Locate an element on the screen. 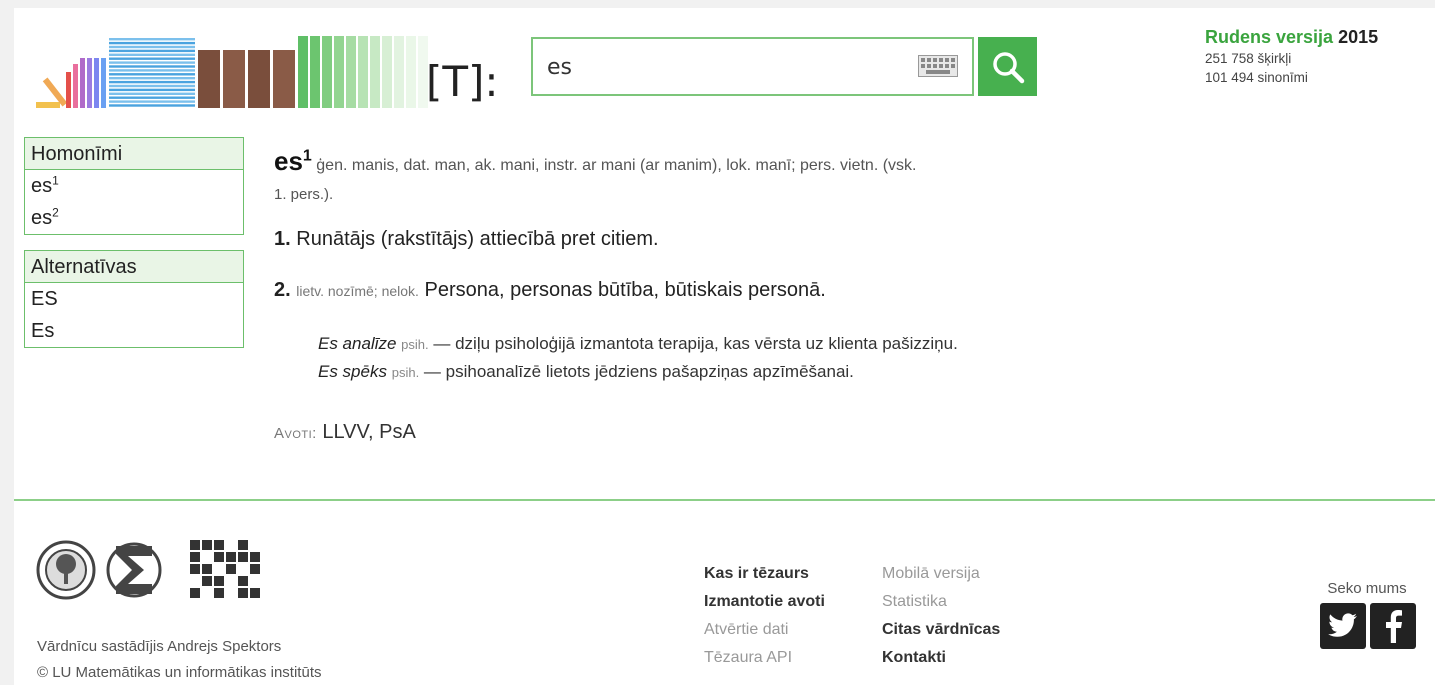 The width and height of the screenshot is (1435, 685). search-icon is located at coordinates (1008, 67).